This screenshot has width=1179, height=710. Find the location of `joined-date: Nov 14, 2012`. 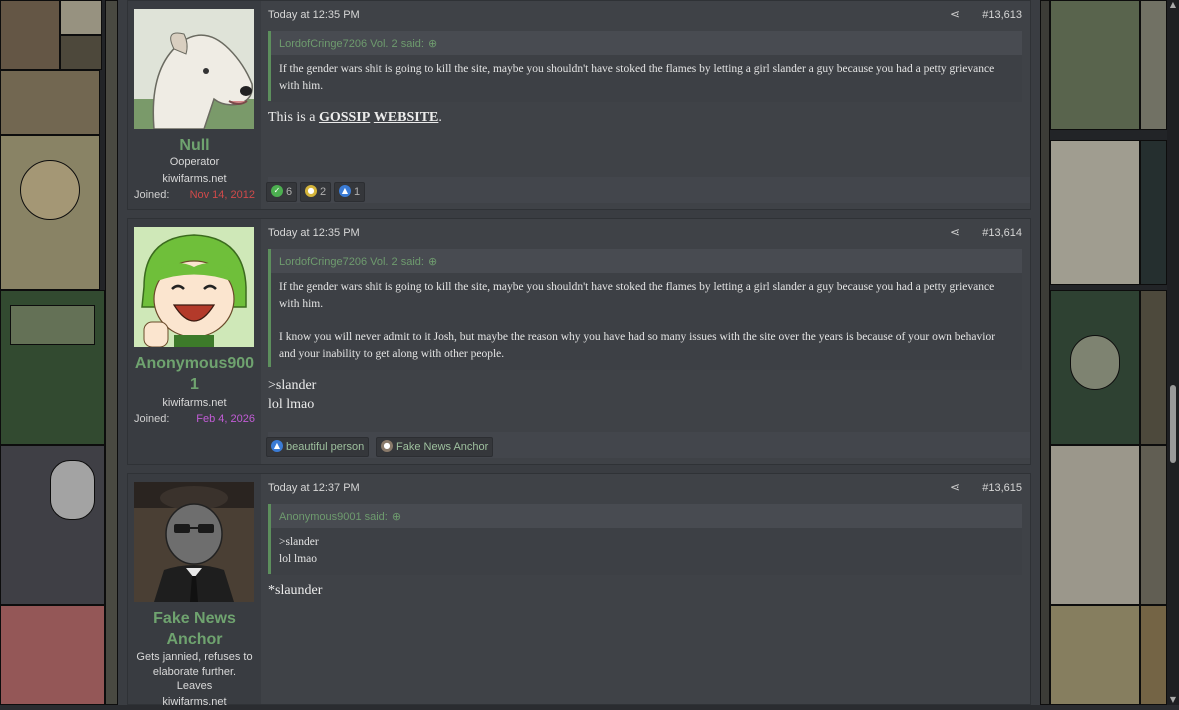

joined-date: Nov 14, 2012 is located at coordinates (222, 195).